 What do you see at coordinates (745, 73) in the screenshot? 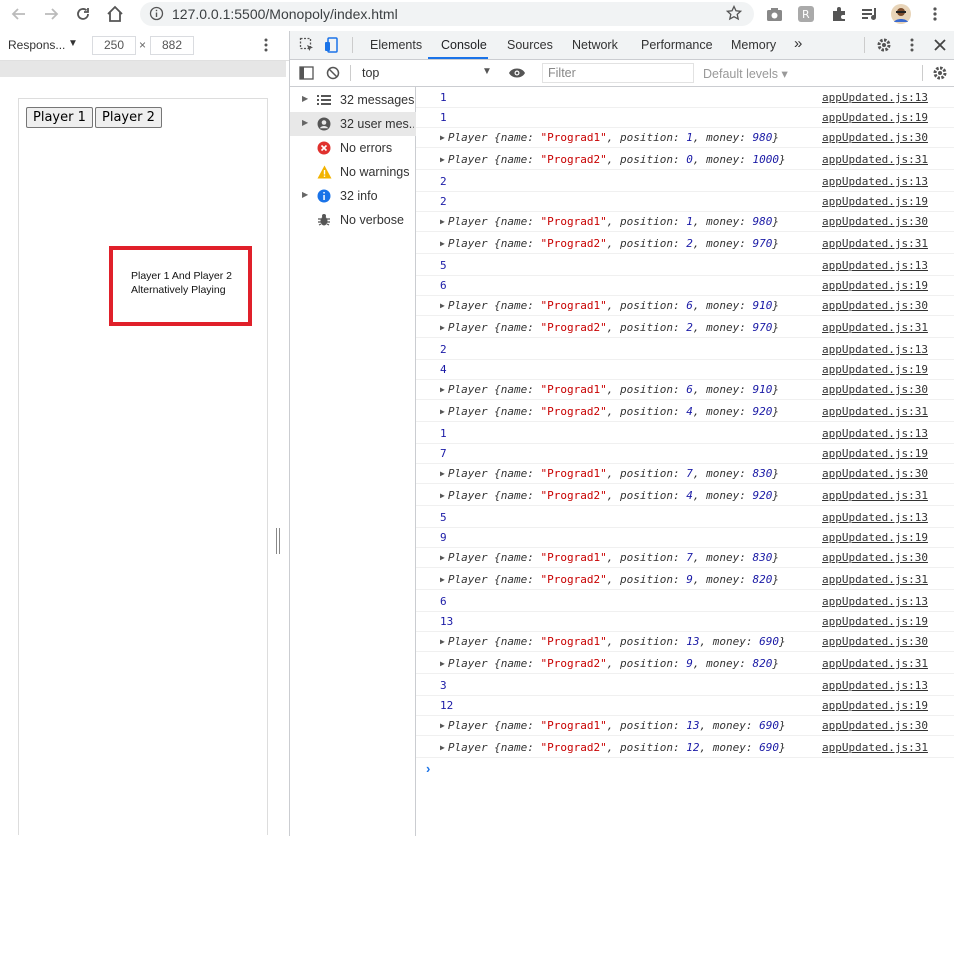
I see `log-levels-select: Default levels ▾` at bounding box center [745, 73].